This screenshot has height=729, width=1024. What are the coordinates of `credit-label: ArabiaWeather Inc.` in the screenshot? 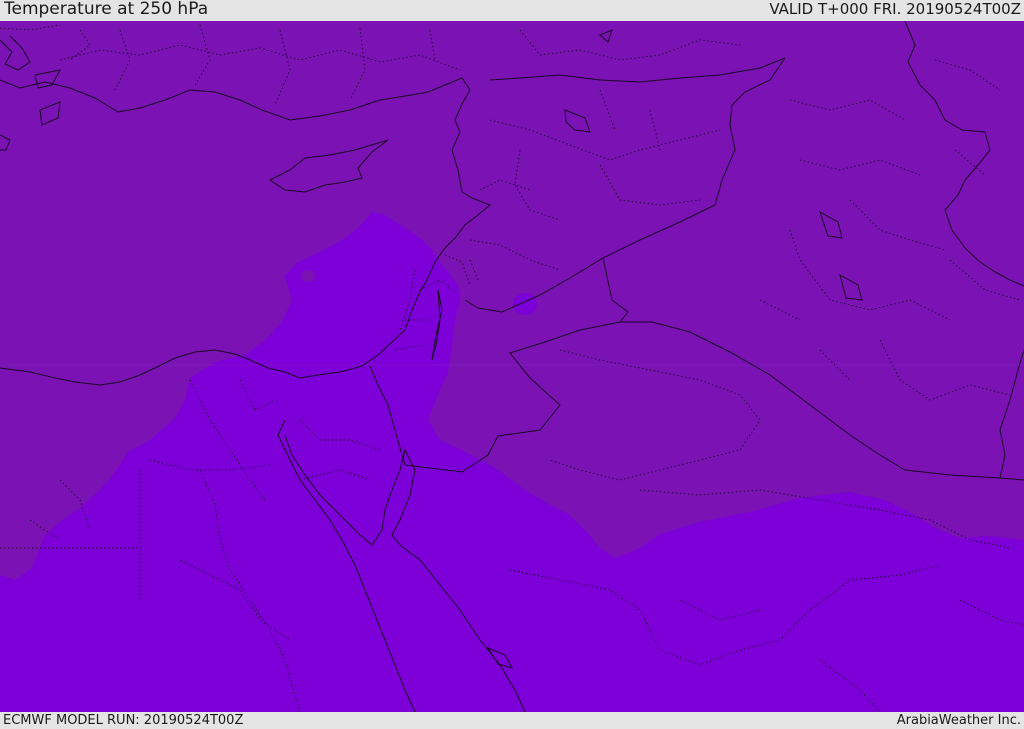 It's located at (958, 720).